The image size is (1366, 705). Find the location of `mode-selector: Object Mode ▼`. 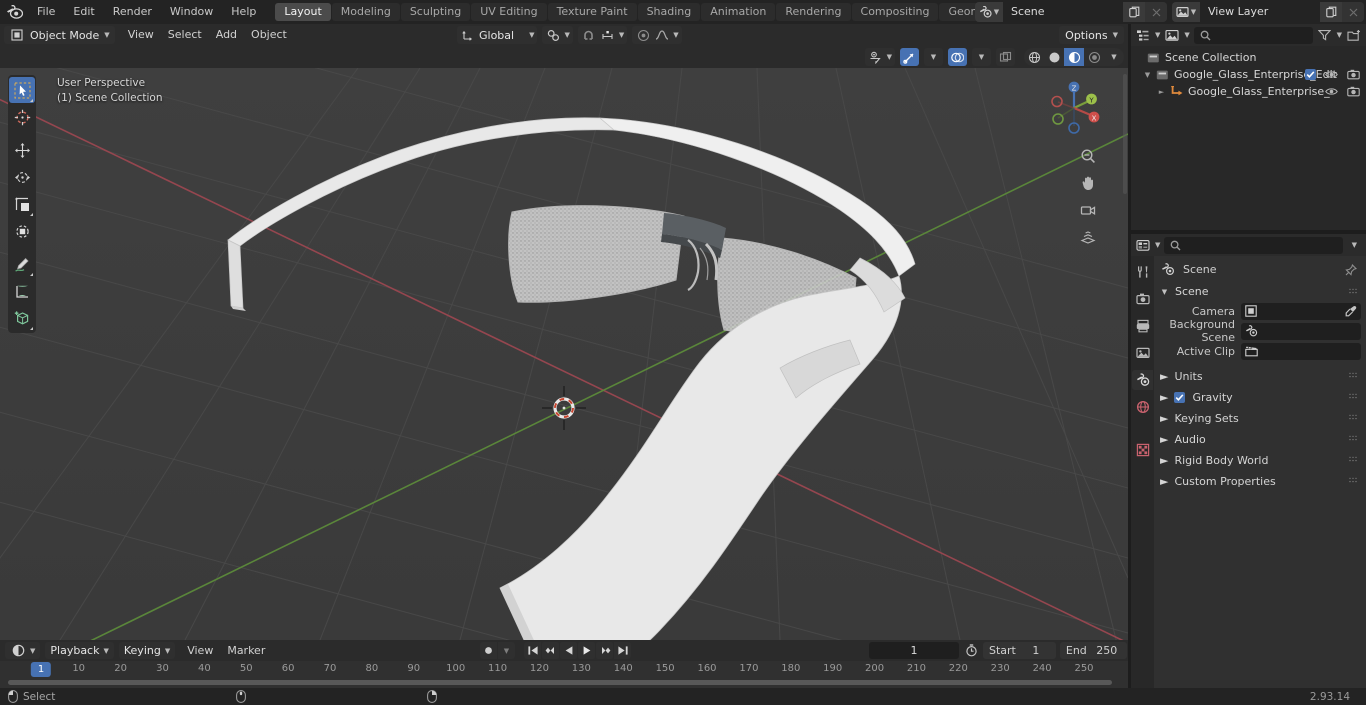

mode-selector: Object Mode ▼ is located at coordinates (59, 35).